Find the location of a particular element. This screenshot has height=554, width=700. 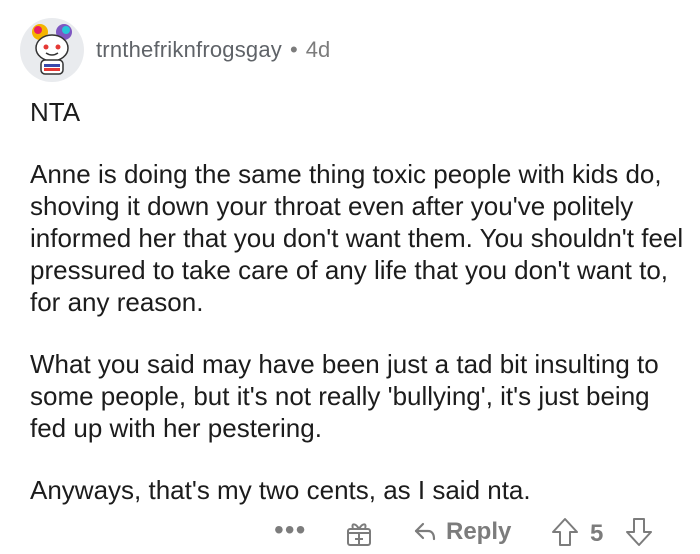

comment-verdict: NTA is located at coordinates (55, 112).